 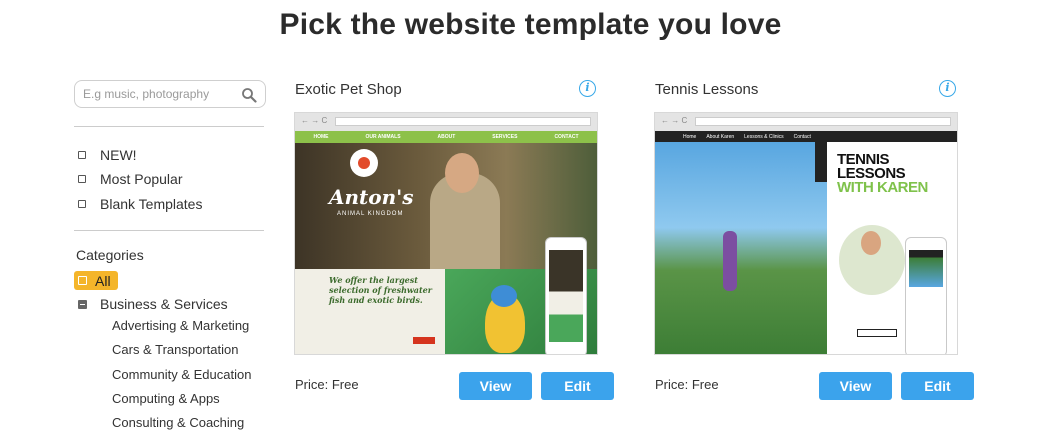 What do you see at coordinates (82, 280) in the screenshot?
I see `checkbox-checked-icon` at bounding box center [82, 280].